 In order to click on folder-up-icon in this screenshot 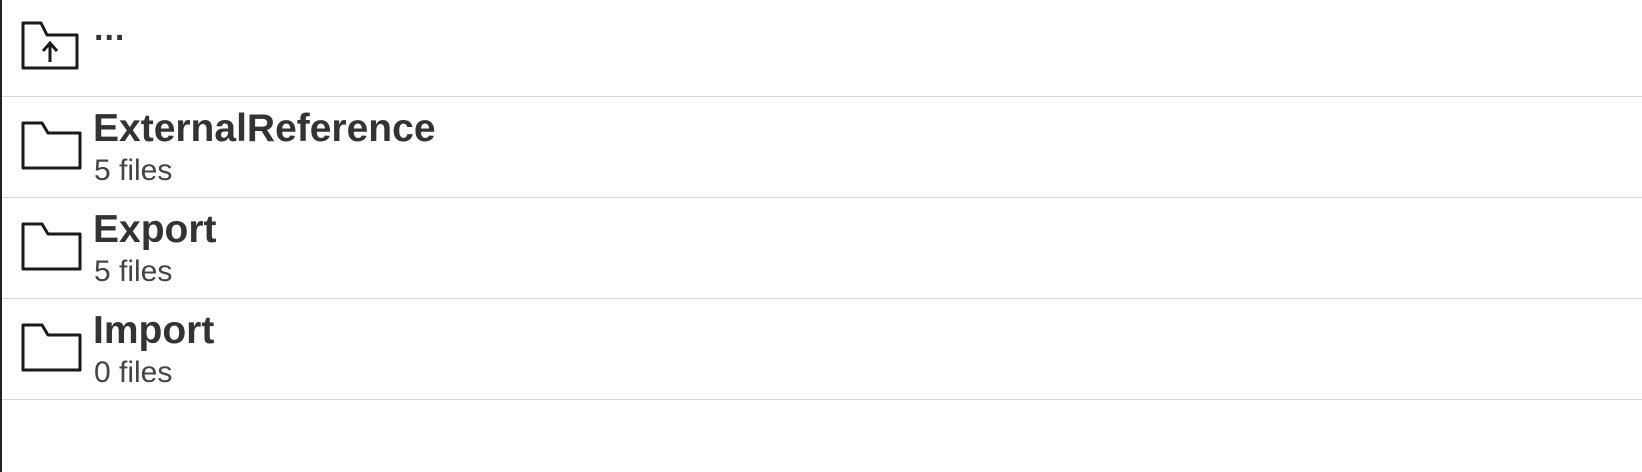, I will do `click(52, 46)`.